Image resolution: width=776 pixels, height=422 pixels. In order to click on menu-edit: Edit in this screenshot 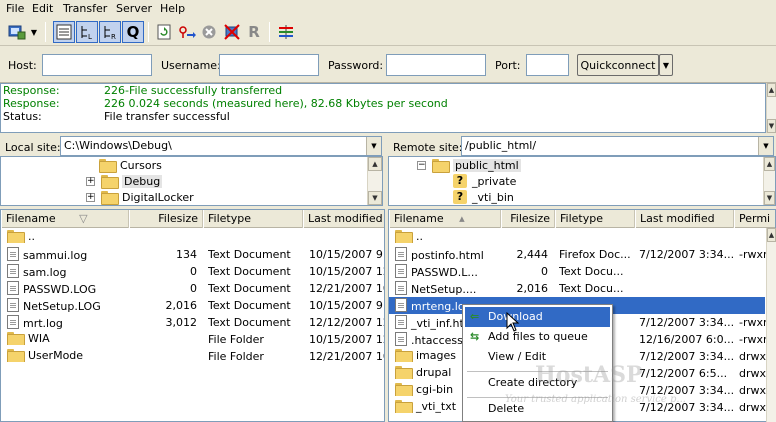, I will do `click(42, 8)`.